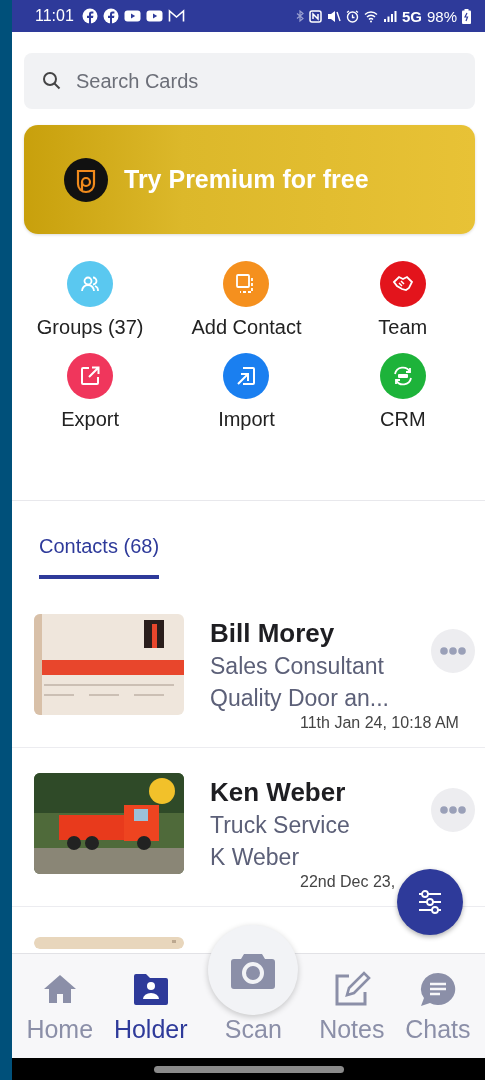 Image resolution: width=485 pixels, height=1080 pixels. I want to click on nfc-icon, so click(315, 16).